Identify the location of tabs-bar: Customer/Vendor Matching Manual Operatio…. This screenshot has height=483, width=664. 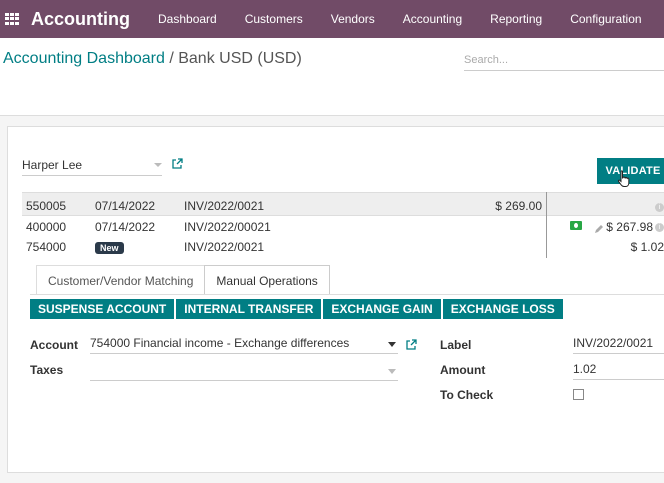
(183, 280).